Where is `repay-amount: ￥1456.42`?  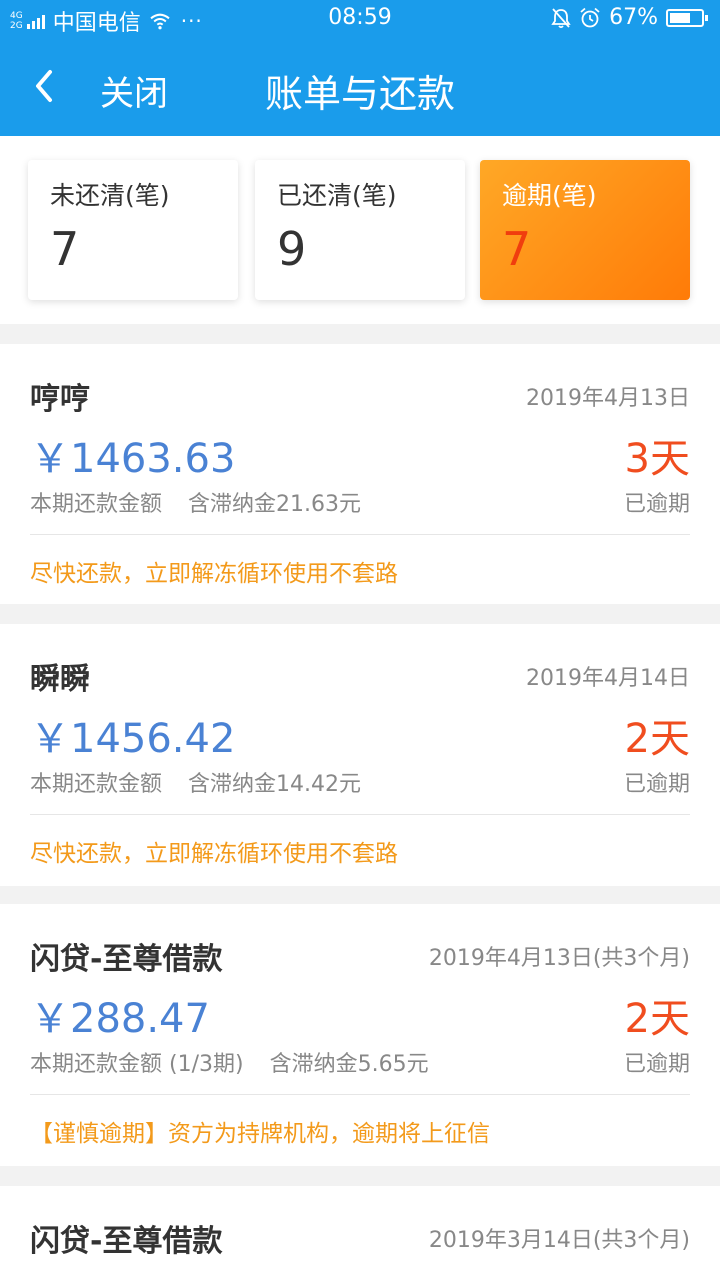 repay-amount: ￥1456.42 is located at coordinates (133, 739).